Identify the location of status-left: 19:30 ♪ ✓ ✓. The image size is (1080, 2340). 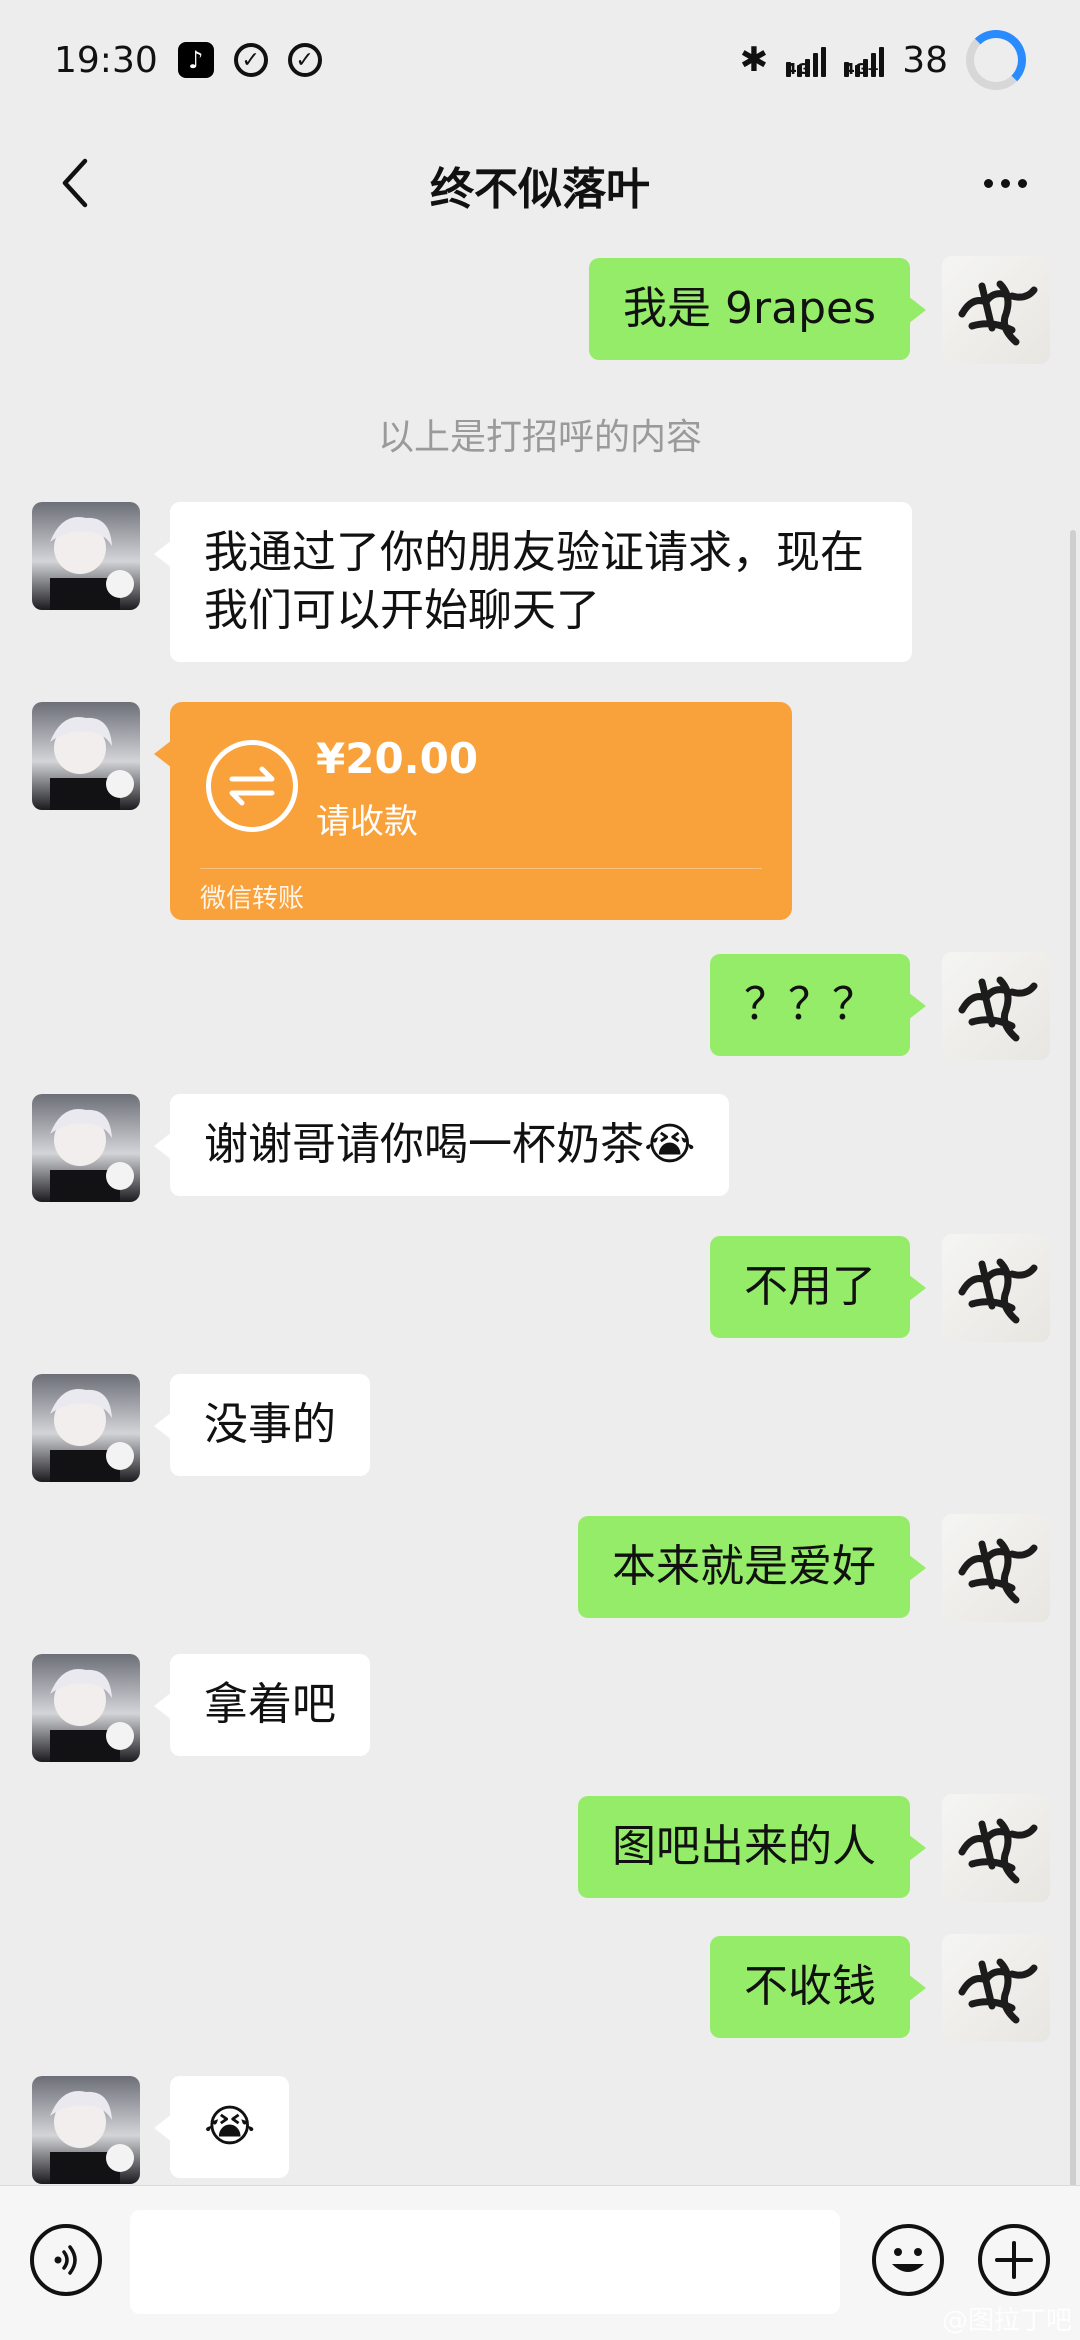
(188, 60).